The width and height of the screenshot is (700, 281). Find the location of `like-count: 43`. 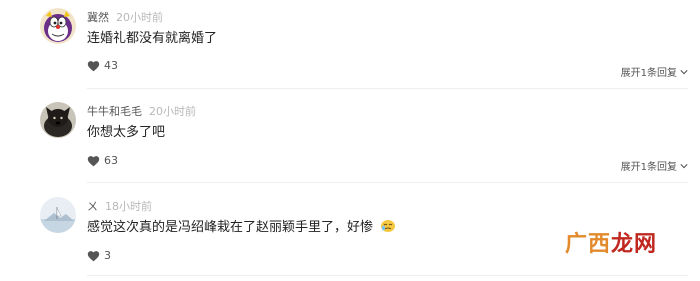

like-count: 43 is located at coordinates (111, 65).